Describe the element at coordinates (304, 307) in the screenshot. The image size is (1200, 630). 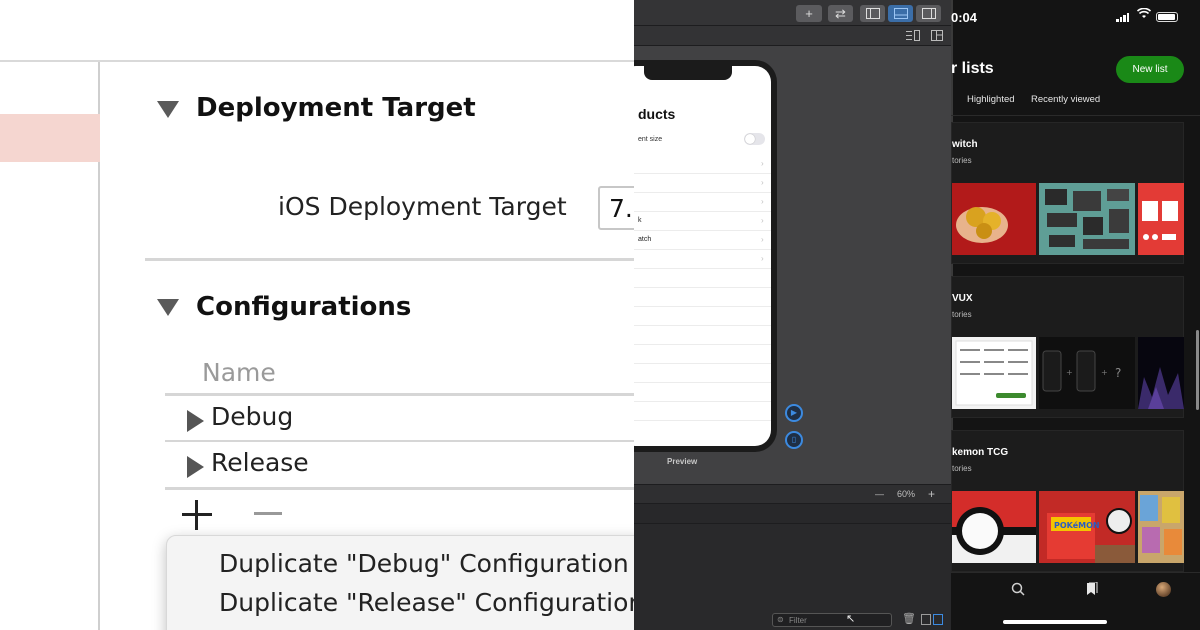
I see `section-title-configurations: Configurations` at that location.